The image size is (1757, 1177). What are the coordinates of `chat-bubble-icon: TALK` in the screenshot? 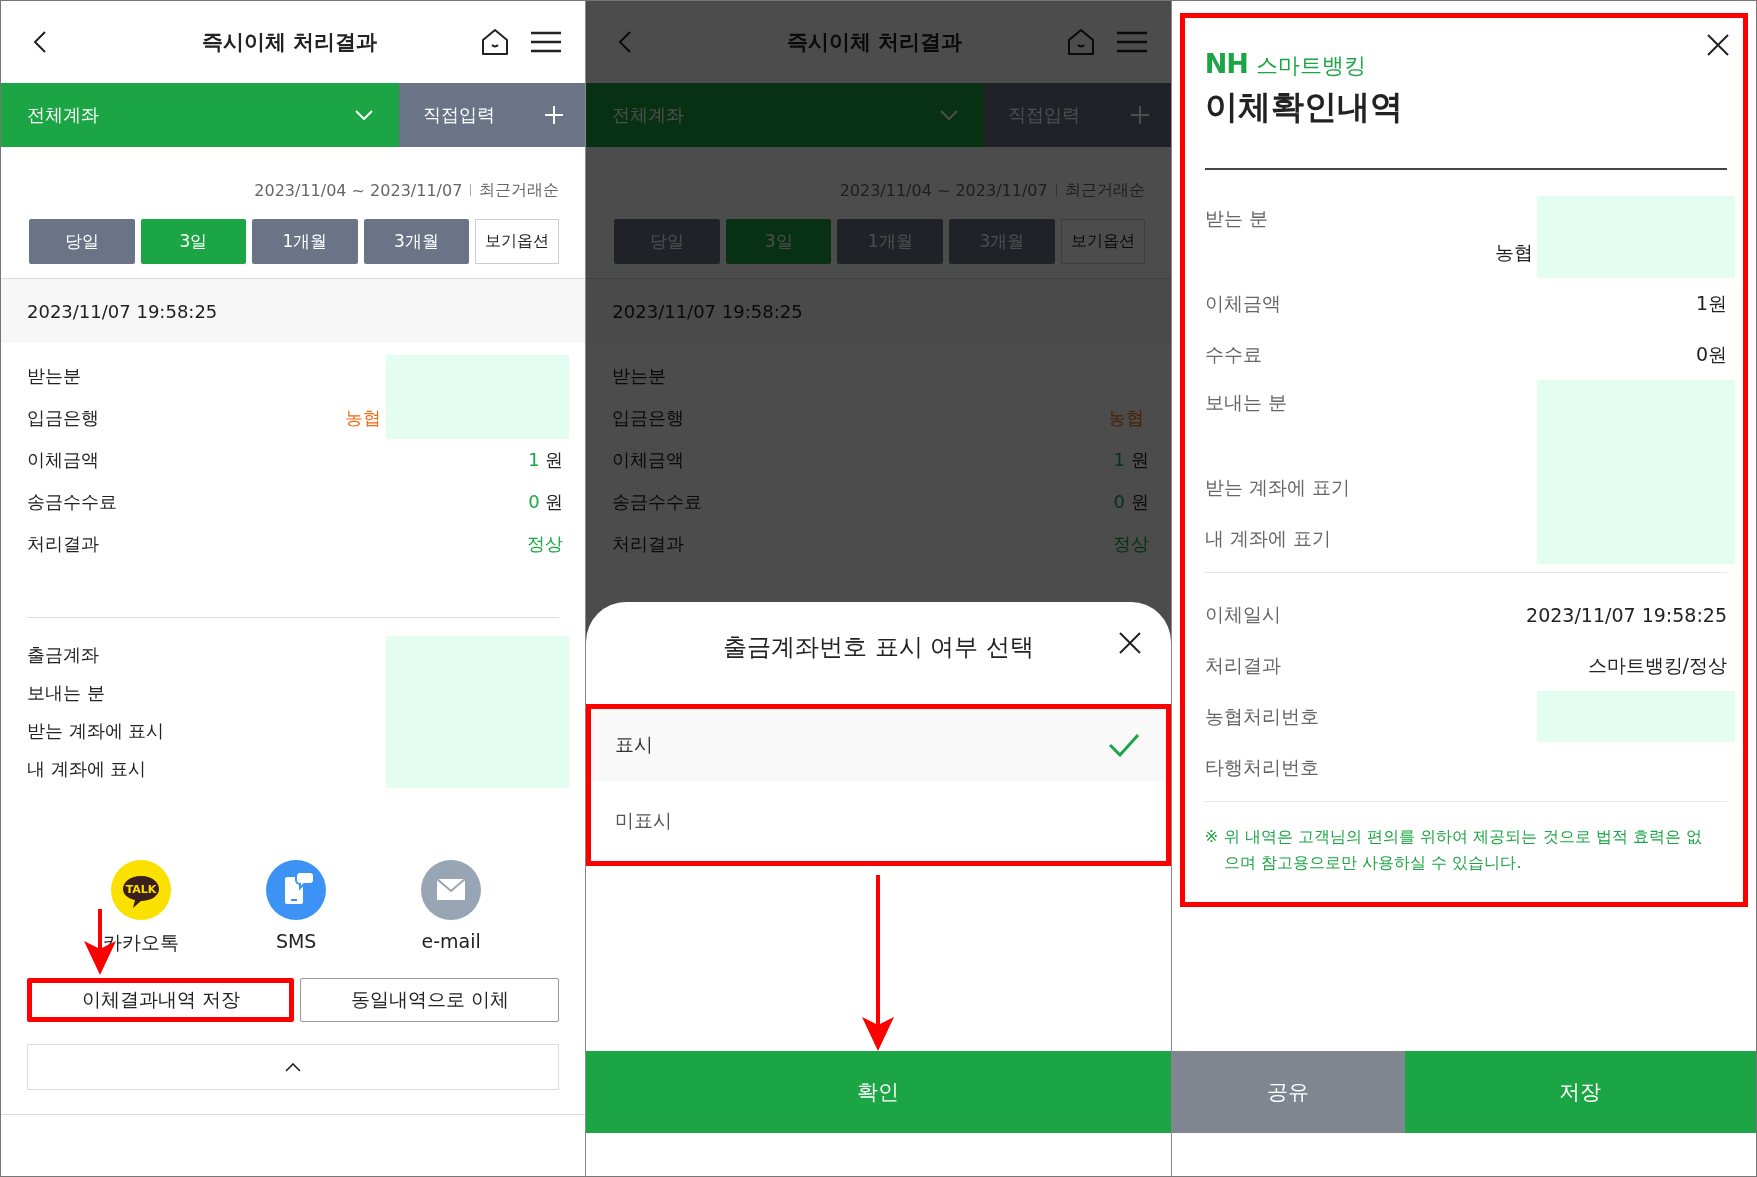 It's located at (141, 890).